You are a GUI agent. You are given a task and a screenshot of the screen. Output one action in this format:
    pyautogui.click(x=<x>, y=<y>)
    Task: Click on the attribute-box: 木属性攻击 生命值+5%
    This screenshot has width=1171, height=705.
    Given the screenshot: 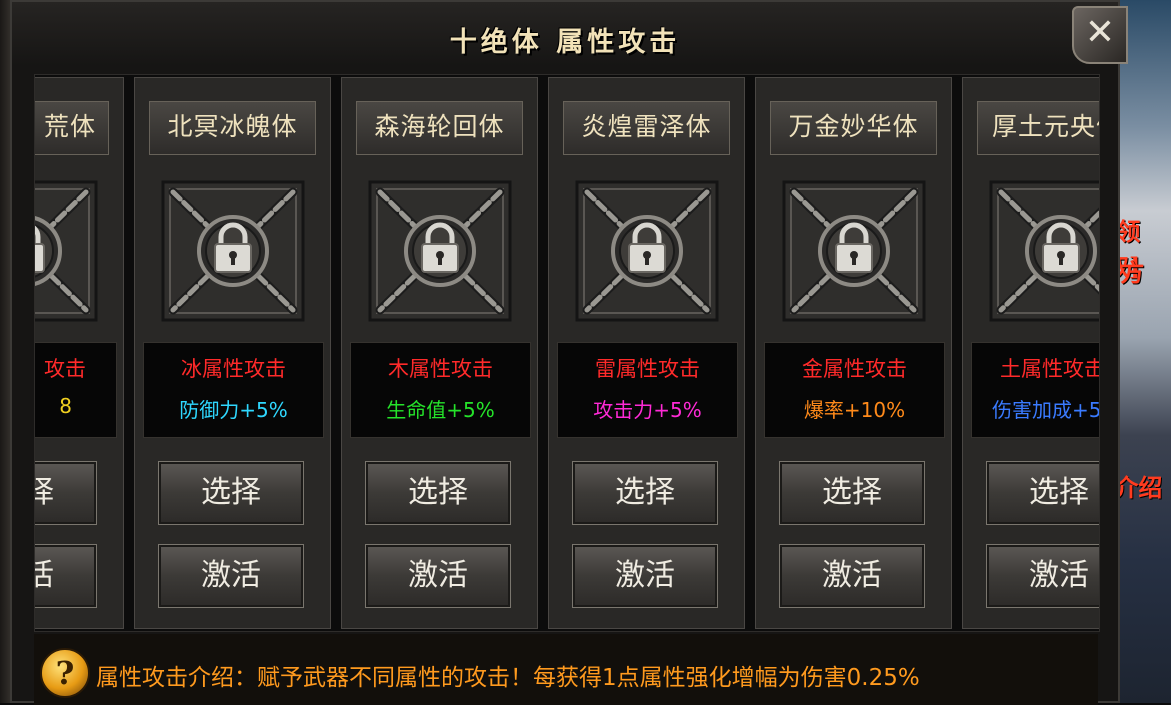 What is the action you would take?
    pyautogui.click(x=440, y=390)
    